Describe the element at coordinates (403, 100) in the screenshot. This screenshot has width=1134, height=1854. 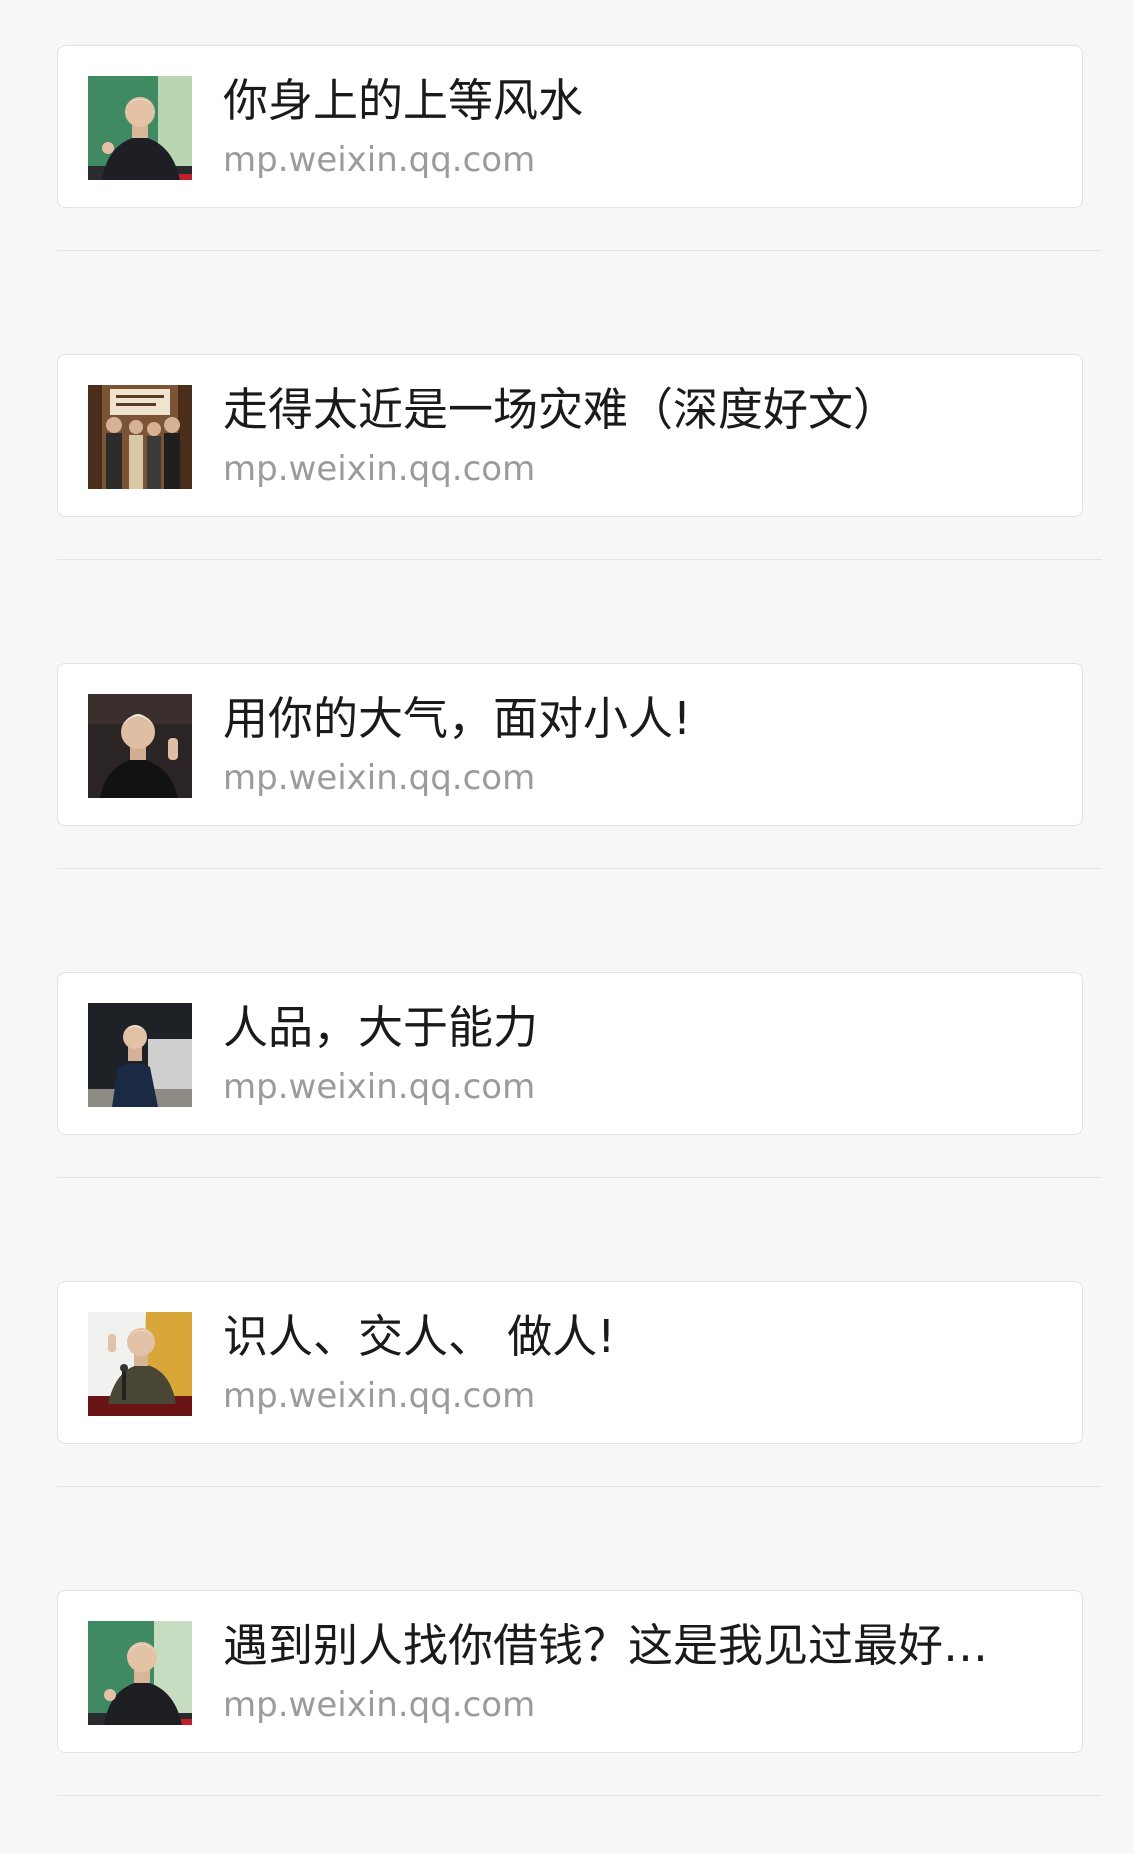
I see `article-title: 你身上的上等风水` at that location.